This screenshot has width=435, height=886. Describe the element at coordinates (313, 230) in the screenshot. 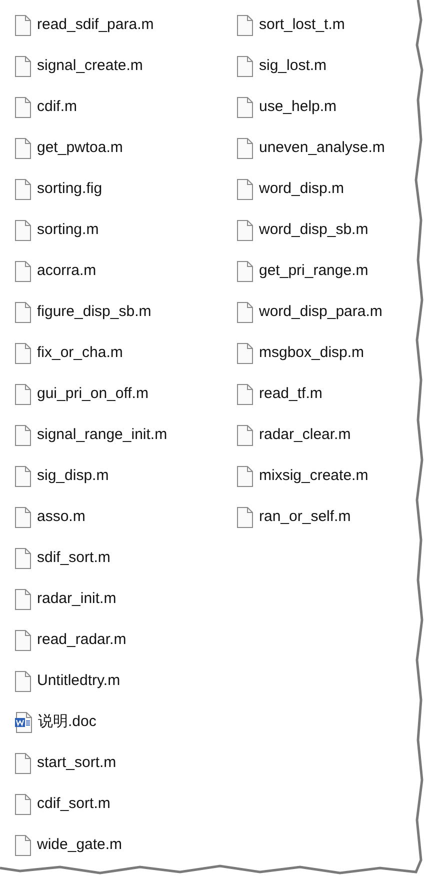

I see `file-name: word_disp_sb.m` at that location.